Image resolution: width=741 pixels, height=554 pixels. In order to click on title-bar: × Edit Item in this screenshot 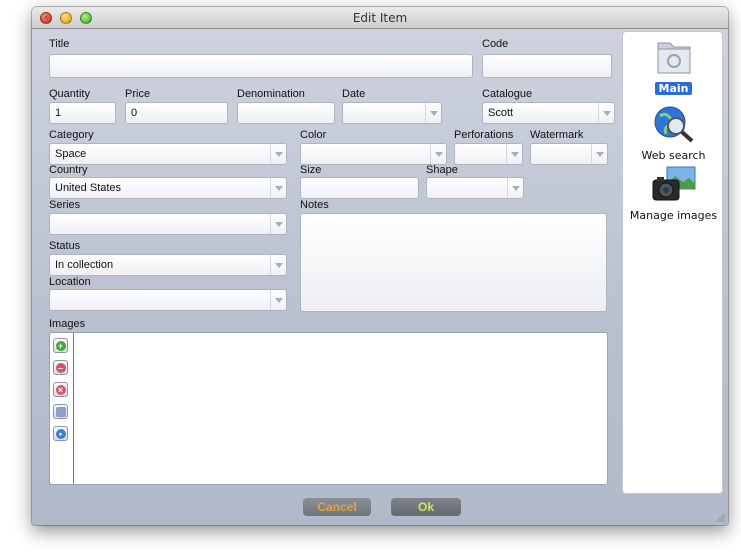, I will do `click(380, 18)`.